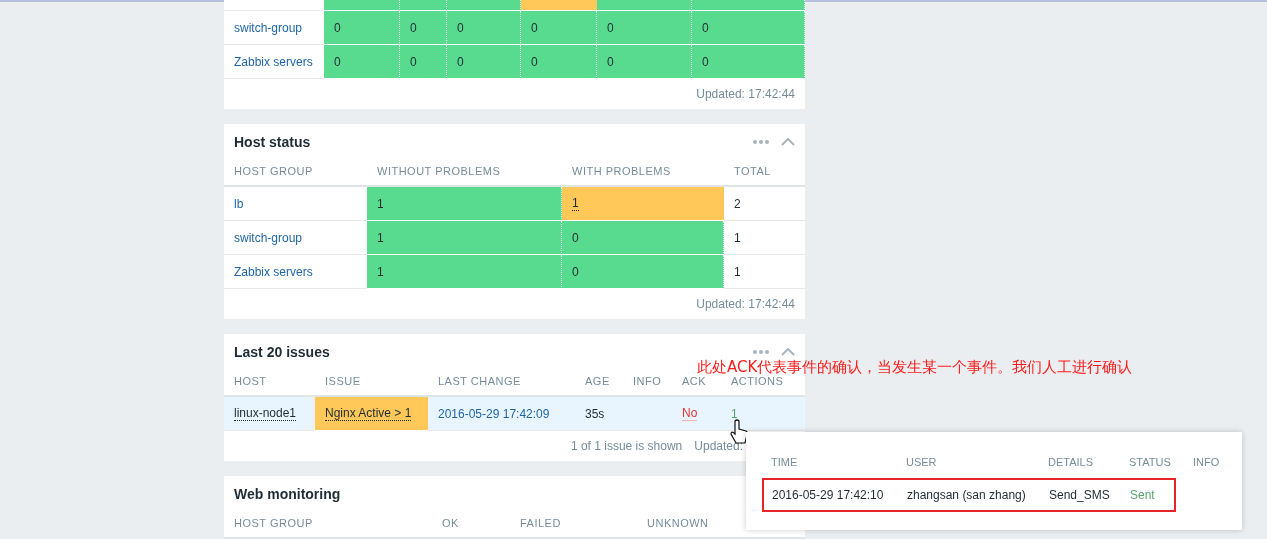 The height and width of the screenshot is (539, 1267). Describe the element at coordinates (282, 351) in the screenshot. I see `widget-title: Last 20 issues` at that location.